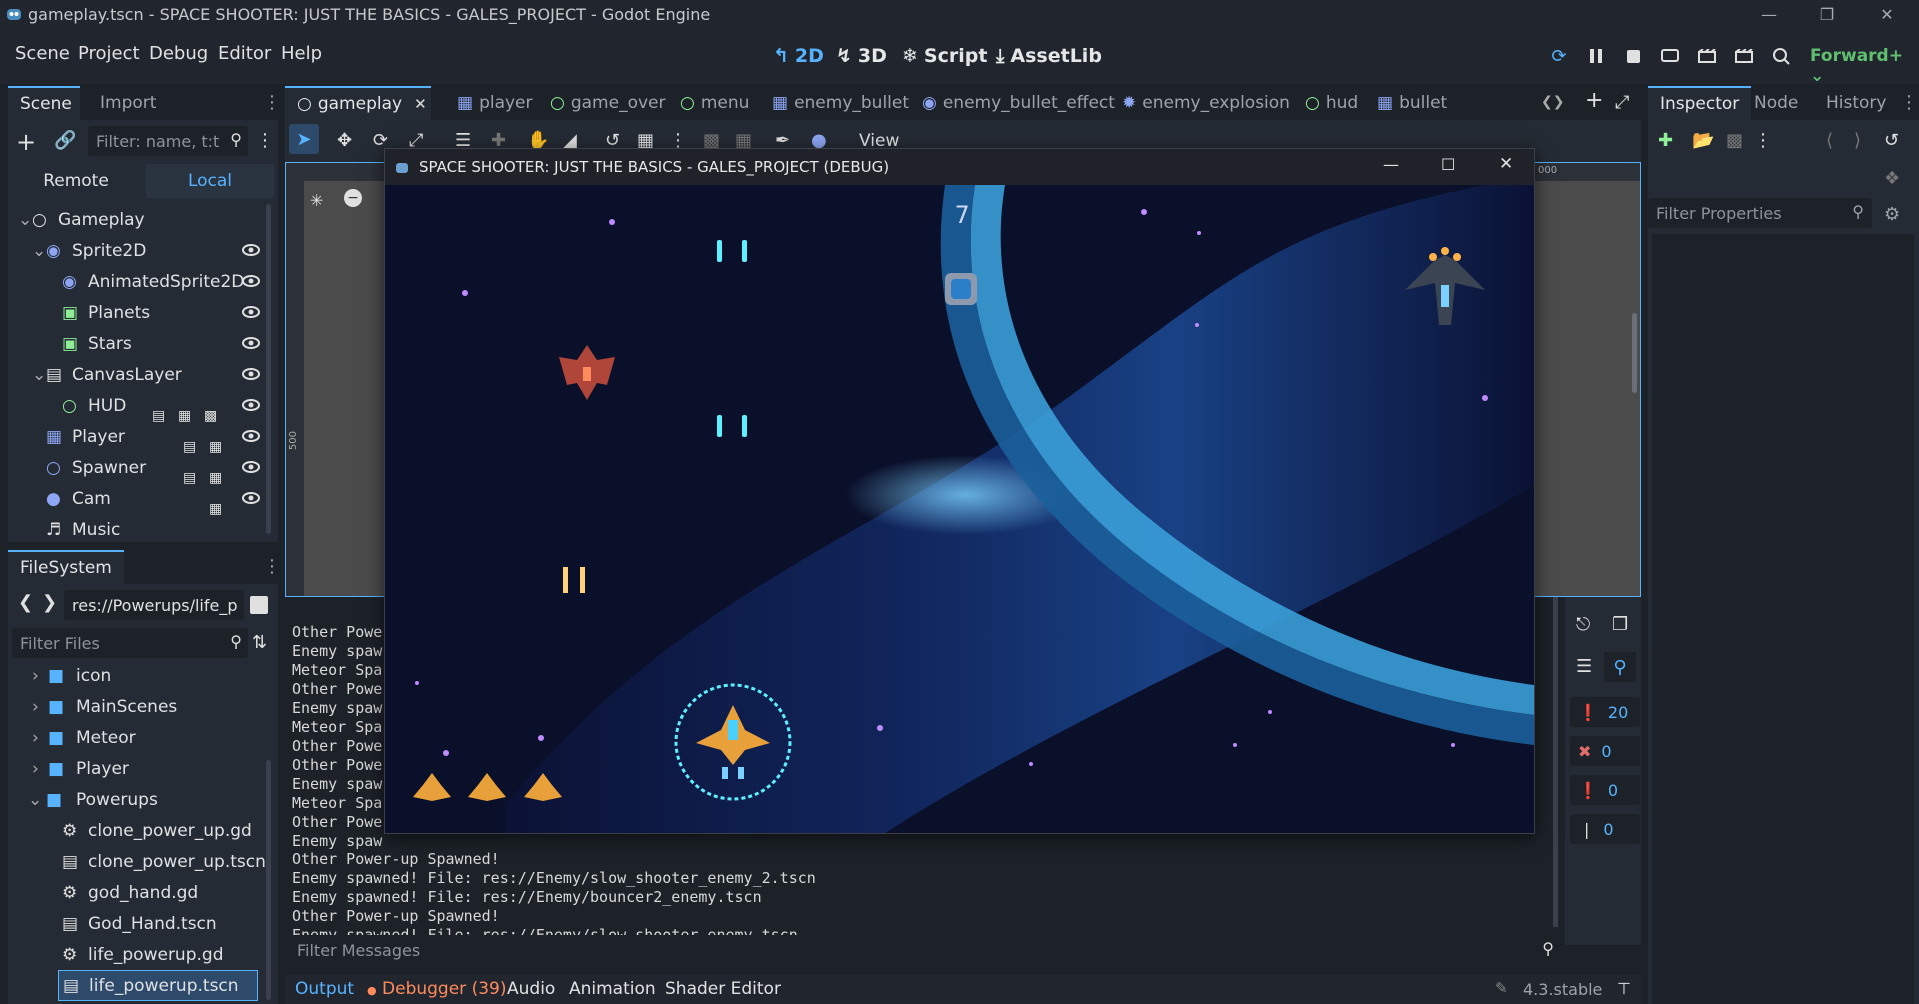  What do you see at coordinates (1776, 103) in the screenshot?
I see `tab-node: Node` at bounding box center [1776, 103].